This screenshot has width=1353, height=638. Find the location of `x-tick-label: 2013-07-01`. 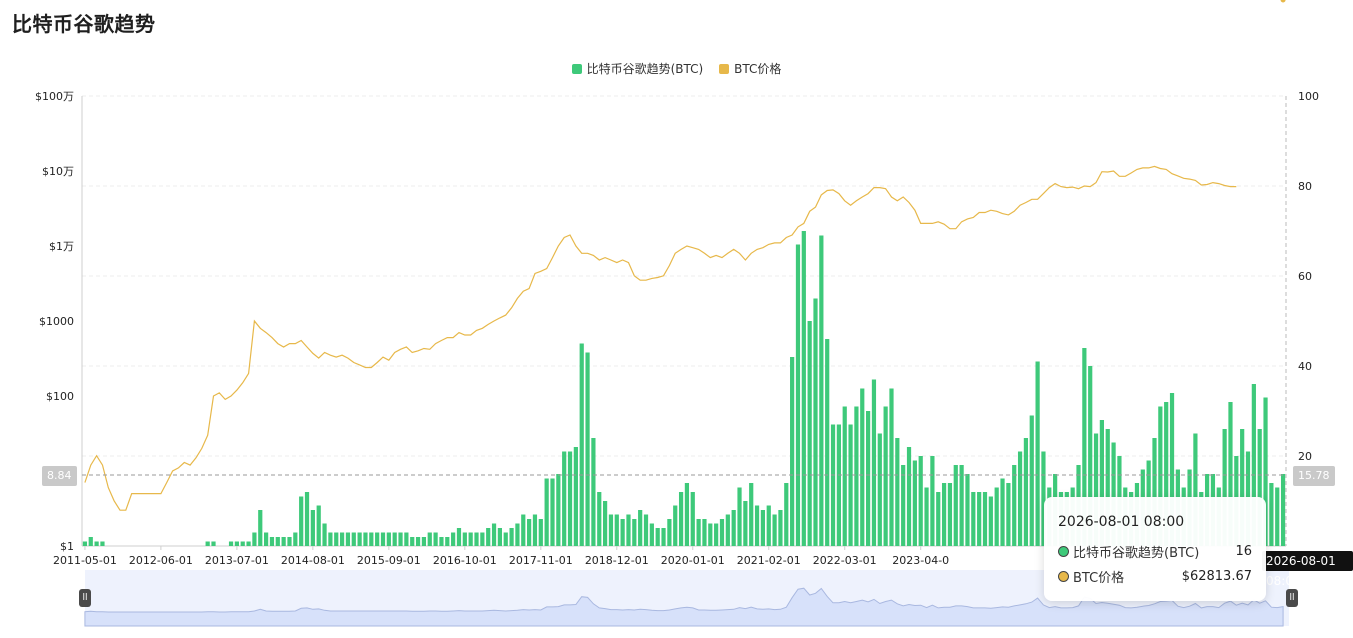

x-tick-label: 2013-07-01 is located at coordinates (237, 560).